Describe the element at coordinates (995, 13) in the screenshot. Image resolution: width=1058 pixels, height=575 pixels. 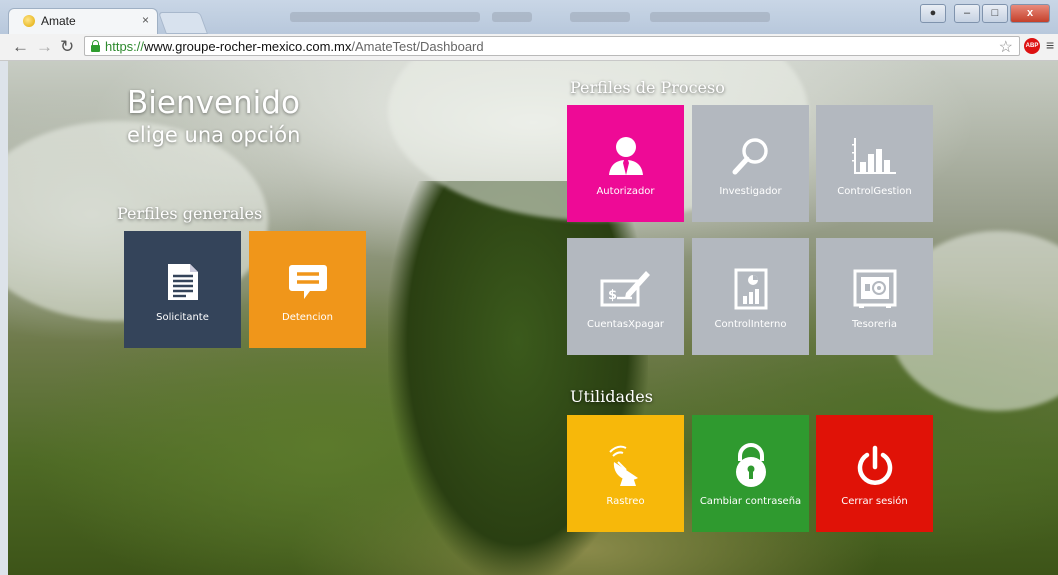
I see `maximize-button: □` at that location.